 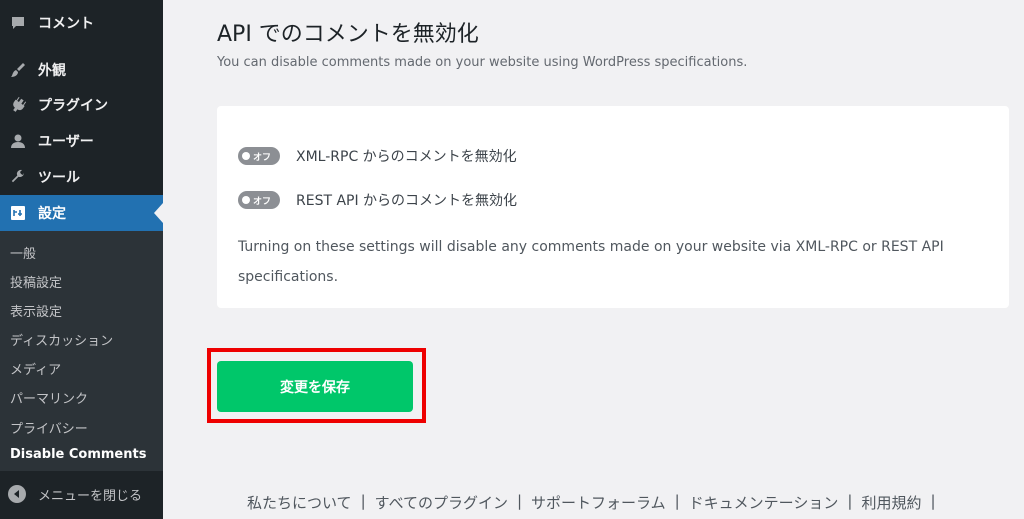 I want to click on footer-link-terms: 利用規約, so click(x=891, y=502).